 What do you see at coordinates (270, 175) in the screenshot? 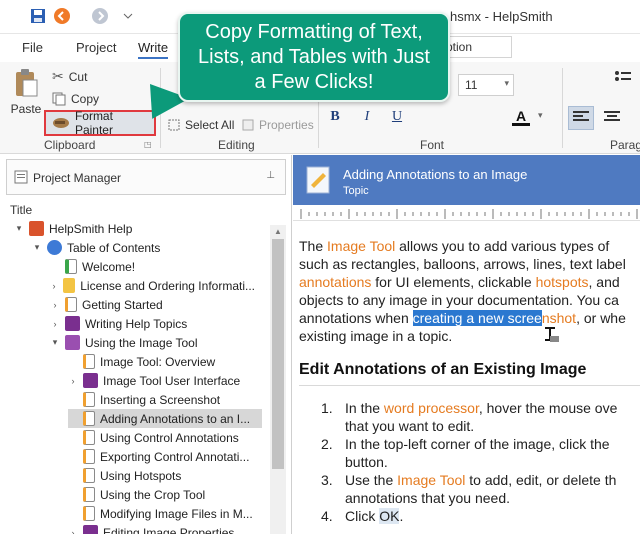
I see `pin-icon: ⊥` at bounding box center [270, 175].